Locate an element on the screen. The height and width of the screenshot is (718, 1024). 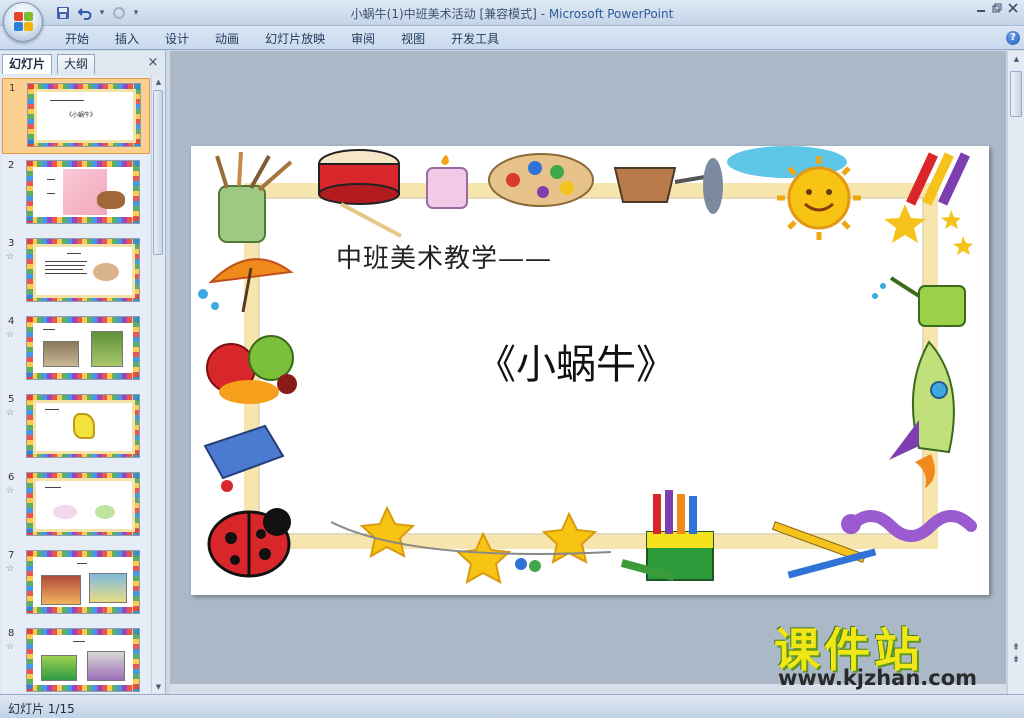
slide-number: 3 is located at coordinates (11, 243).